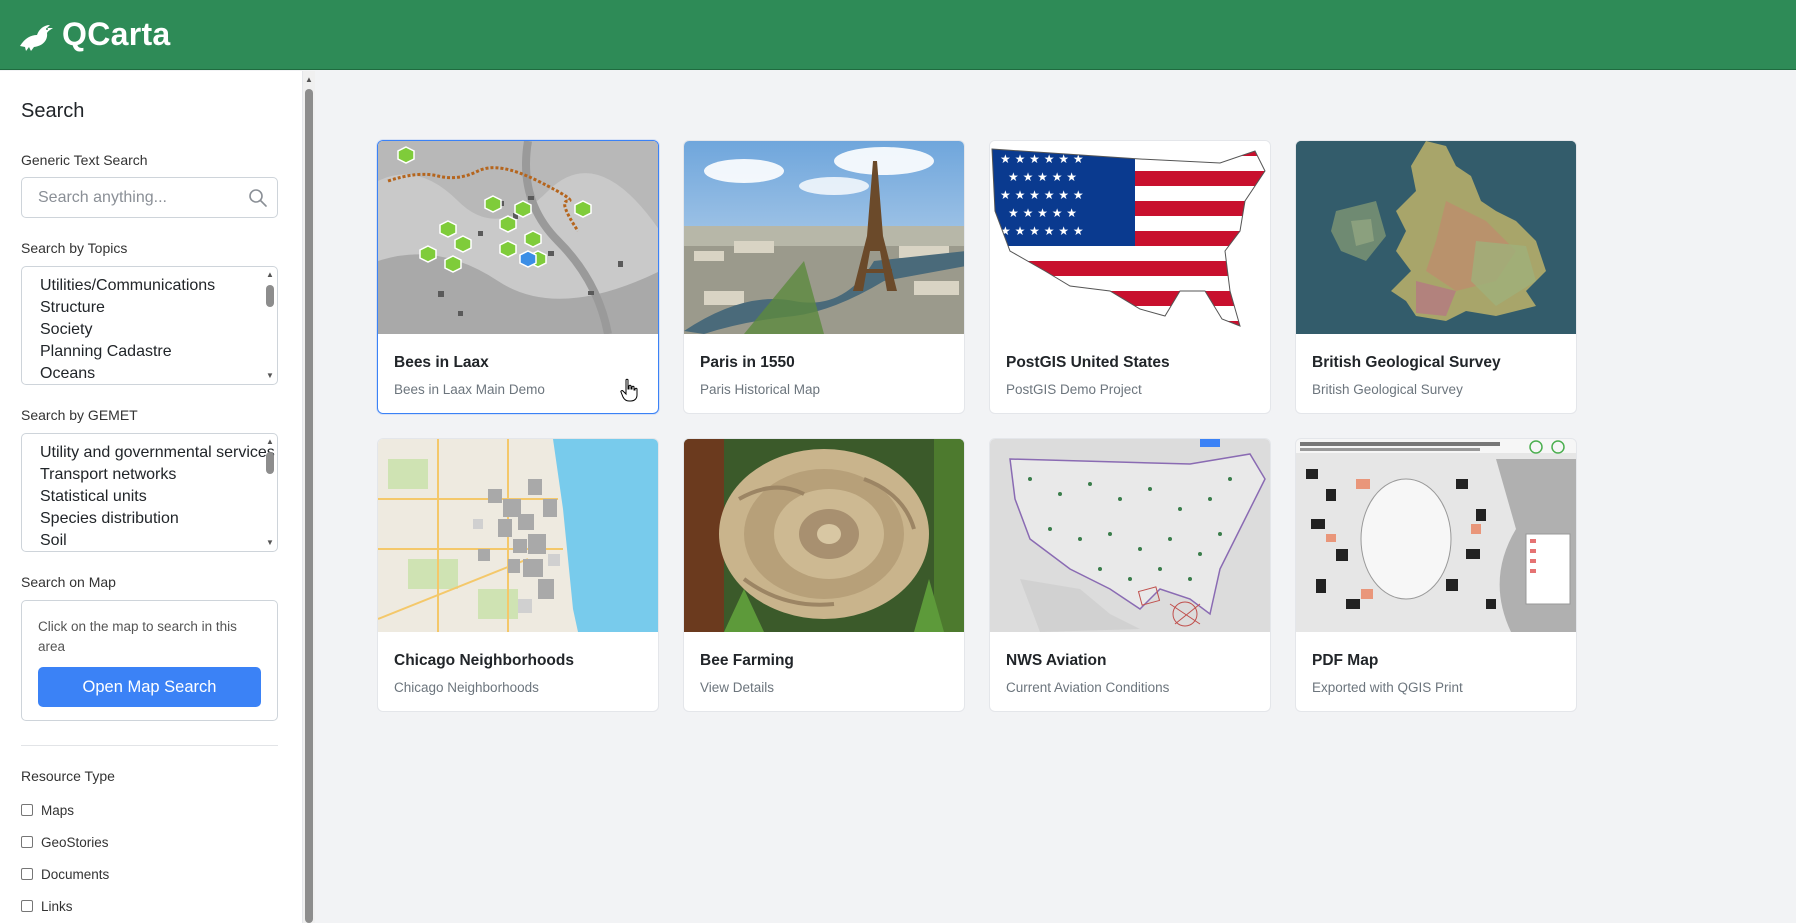  I want to click on pdf-map-thumbnail, so click(1436, 535).